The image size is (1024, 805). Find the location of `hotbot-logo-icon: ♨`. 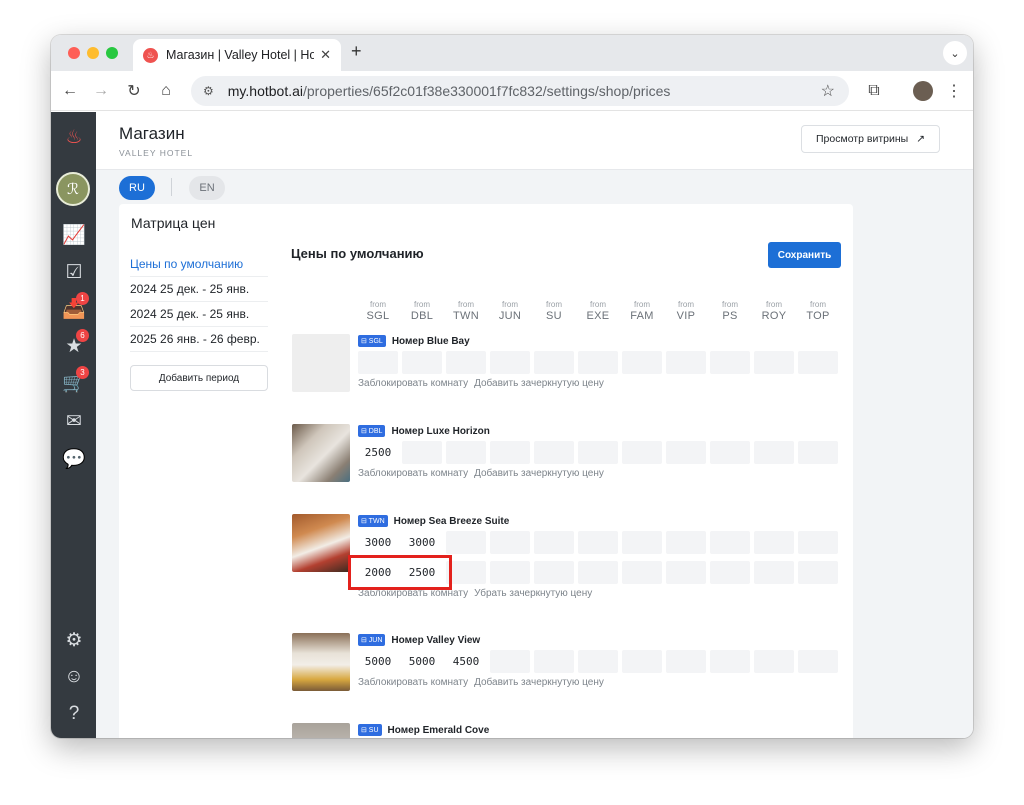

hotbot-logo-icon: ♨ is located at coordinates (74, 137).